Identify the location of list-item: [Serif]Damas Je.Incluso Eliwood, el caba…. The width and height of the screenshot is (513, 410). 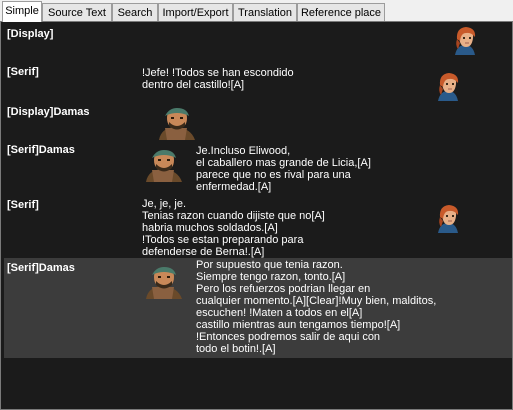
(258, 168).